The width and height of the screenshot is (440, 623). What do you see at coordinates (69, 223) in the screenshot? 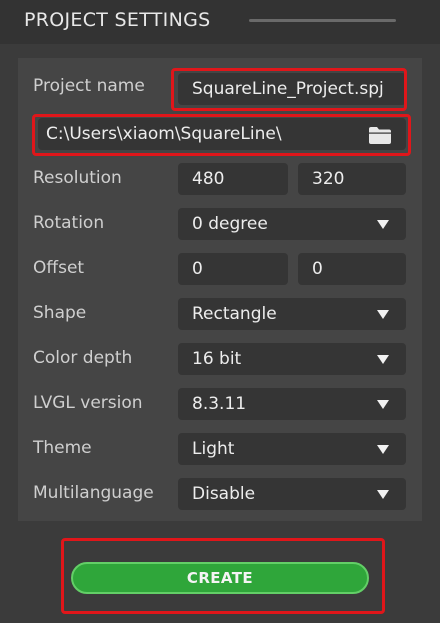
I see `rotation-label: Rotation` at bounding box center [69, 223].